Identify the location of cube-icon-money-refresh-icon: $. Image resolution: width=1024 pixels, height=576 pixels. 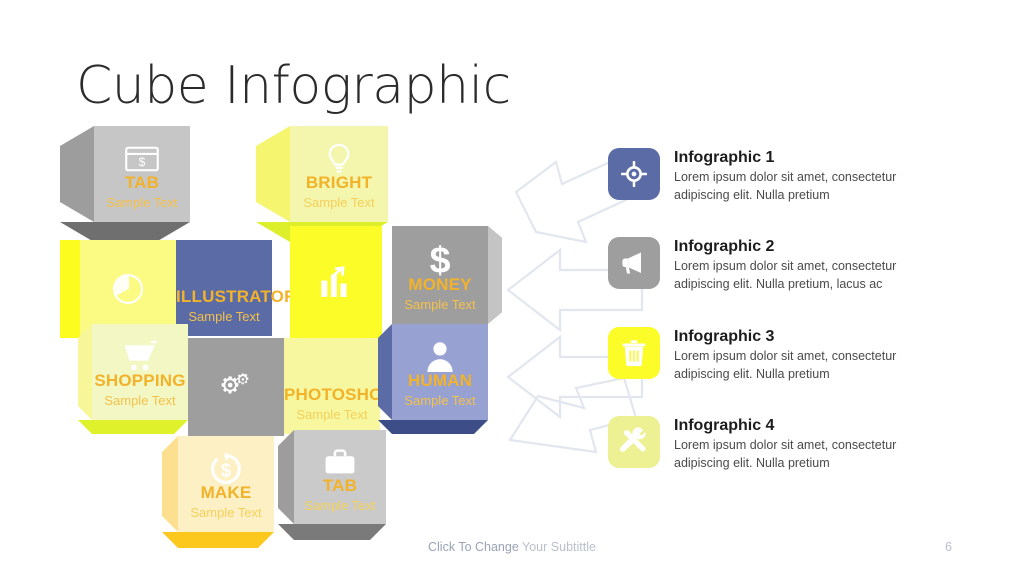
(226, 468).